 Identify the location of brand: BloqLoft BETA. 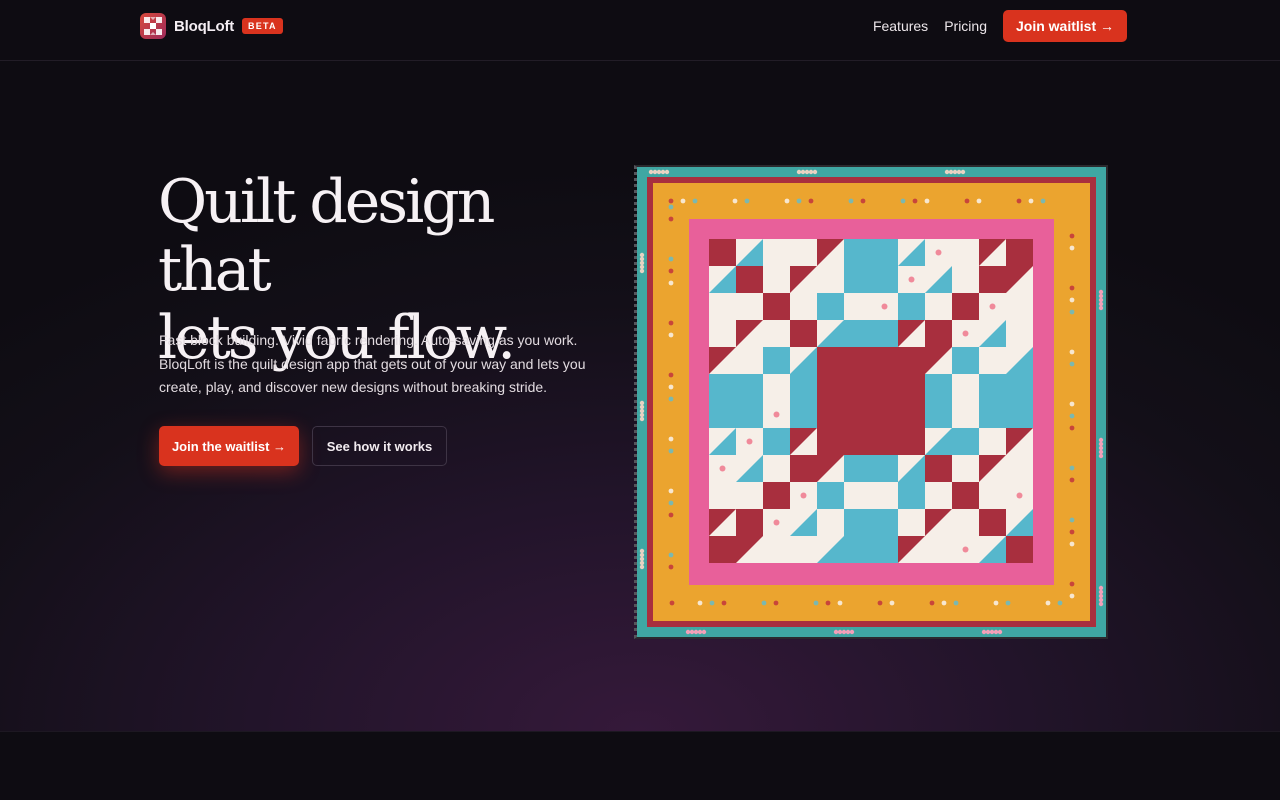
(211, 26).